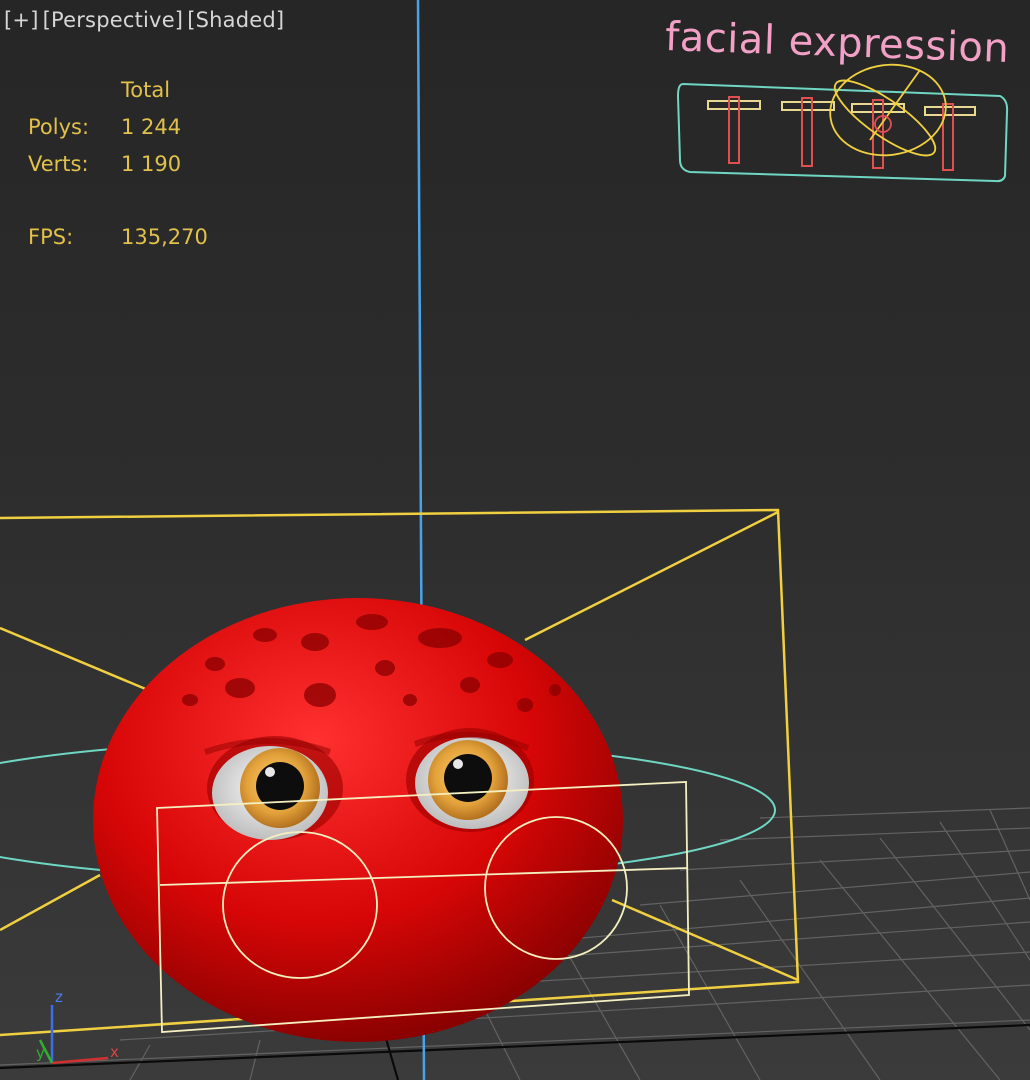  Describe the element at coordinates (270, 793) in the screenshot. I see `left-eye` at that location.